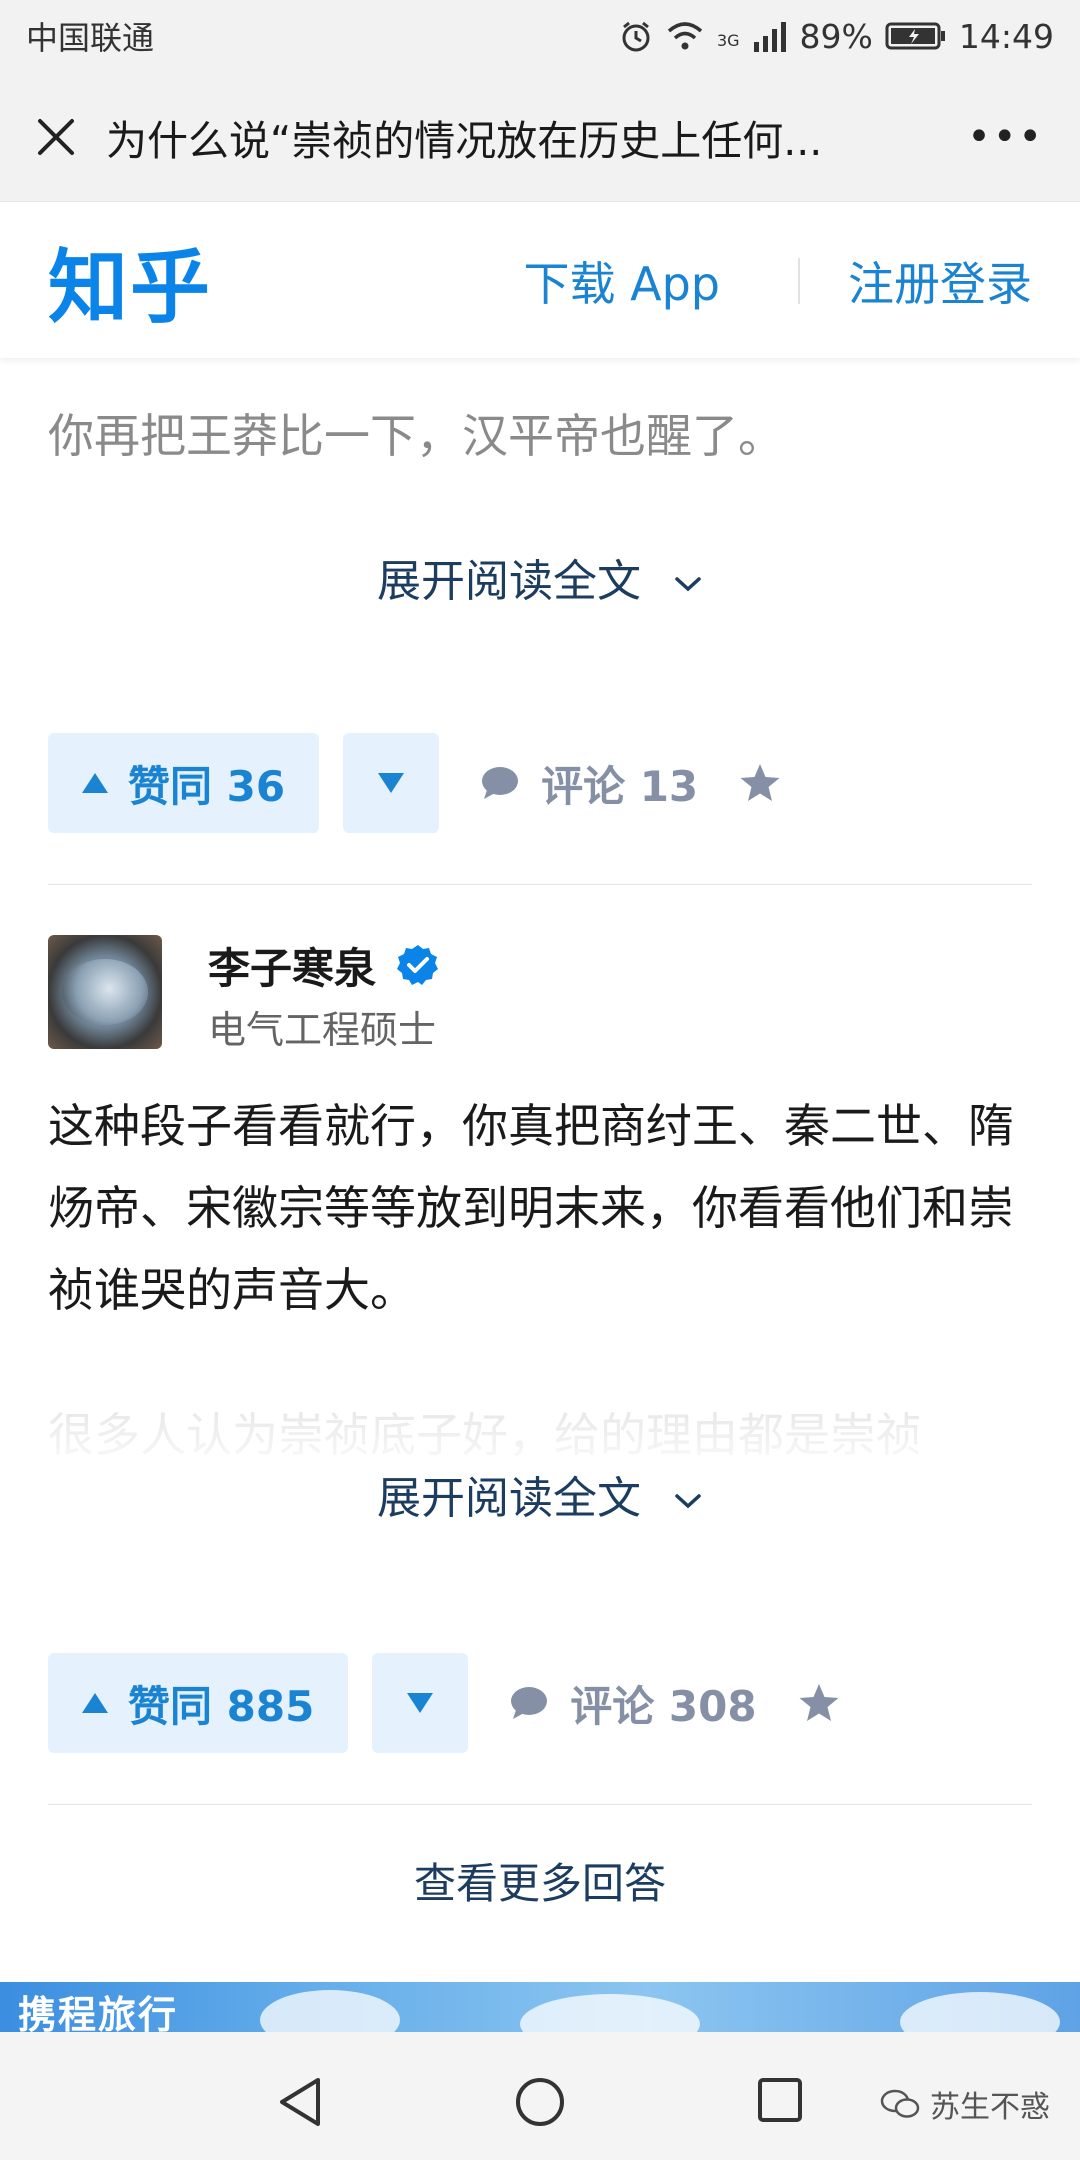 The width and height of the screenshot is (1080, 2160). I want to click on answer-actions: 赞同 36 评论 13, so click(415, 783).